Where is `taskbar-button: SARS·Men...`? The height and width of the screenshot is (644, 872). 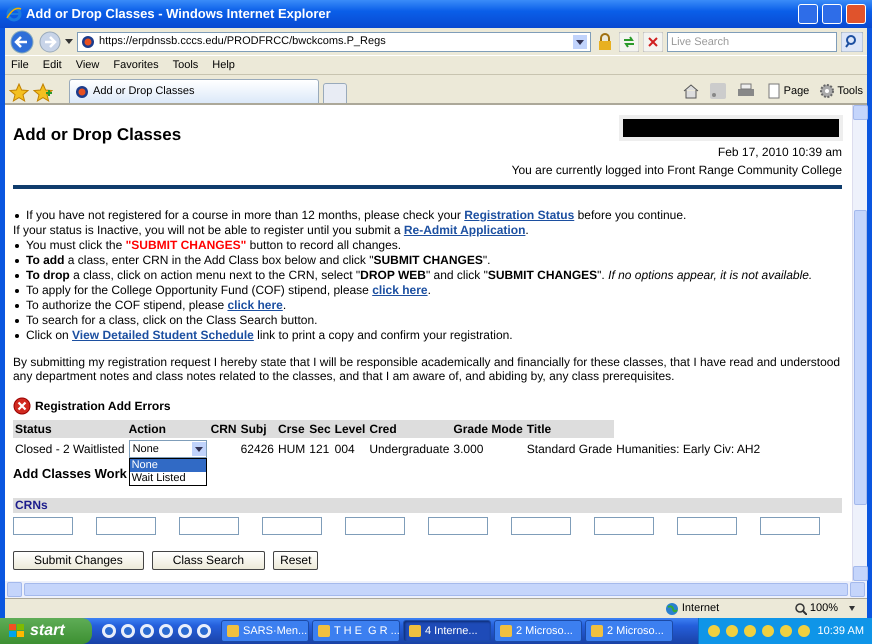
taskbar-button: SARS·Men... is located at coordinates (265, 631).